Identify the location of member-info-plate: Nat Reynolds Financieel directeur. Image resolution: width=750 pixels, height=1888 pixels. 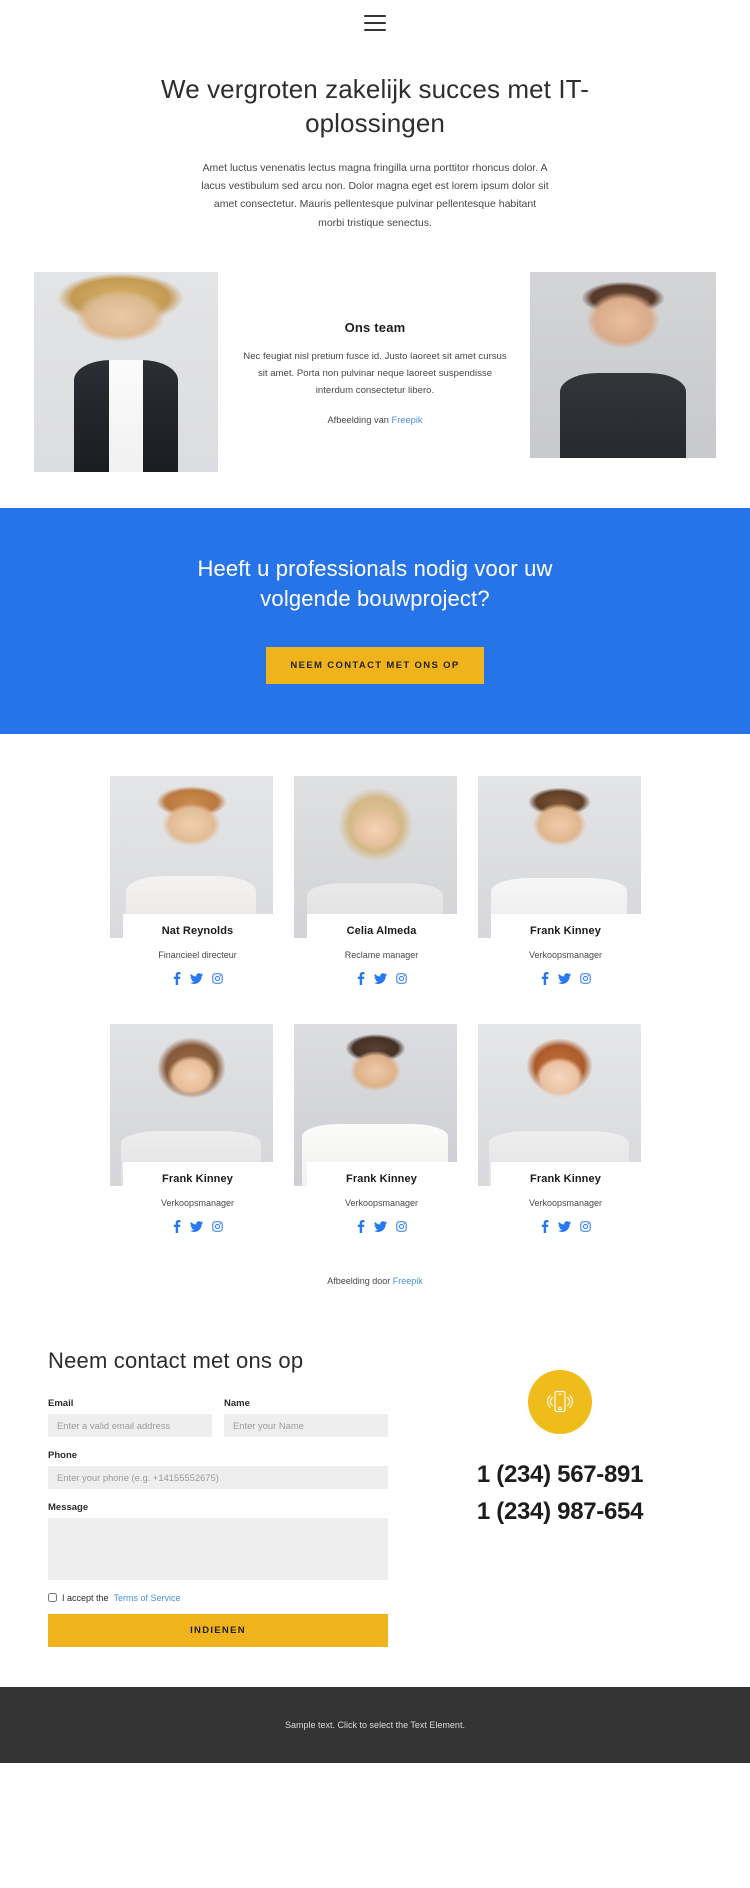
(197, 950).